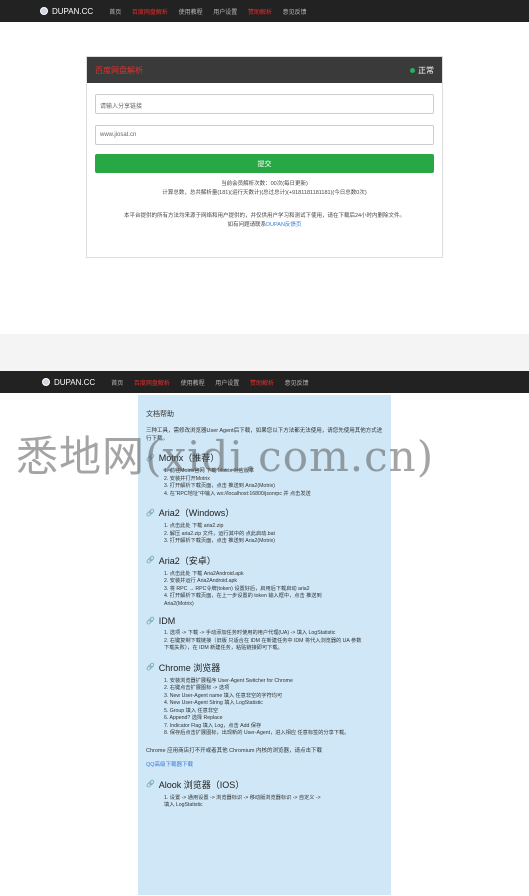 Image resolution: width=529 pixels, height=896 pixels. I want to click on doc-header: 文档帮助, so click(160, 414).